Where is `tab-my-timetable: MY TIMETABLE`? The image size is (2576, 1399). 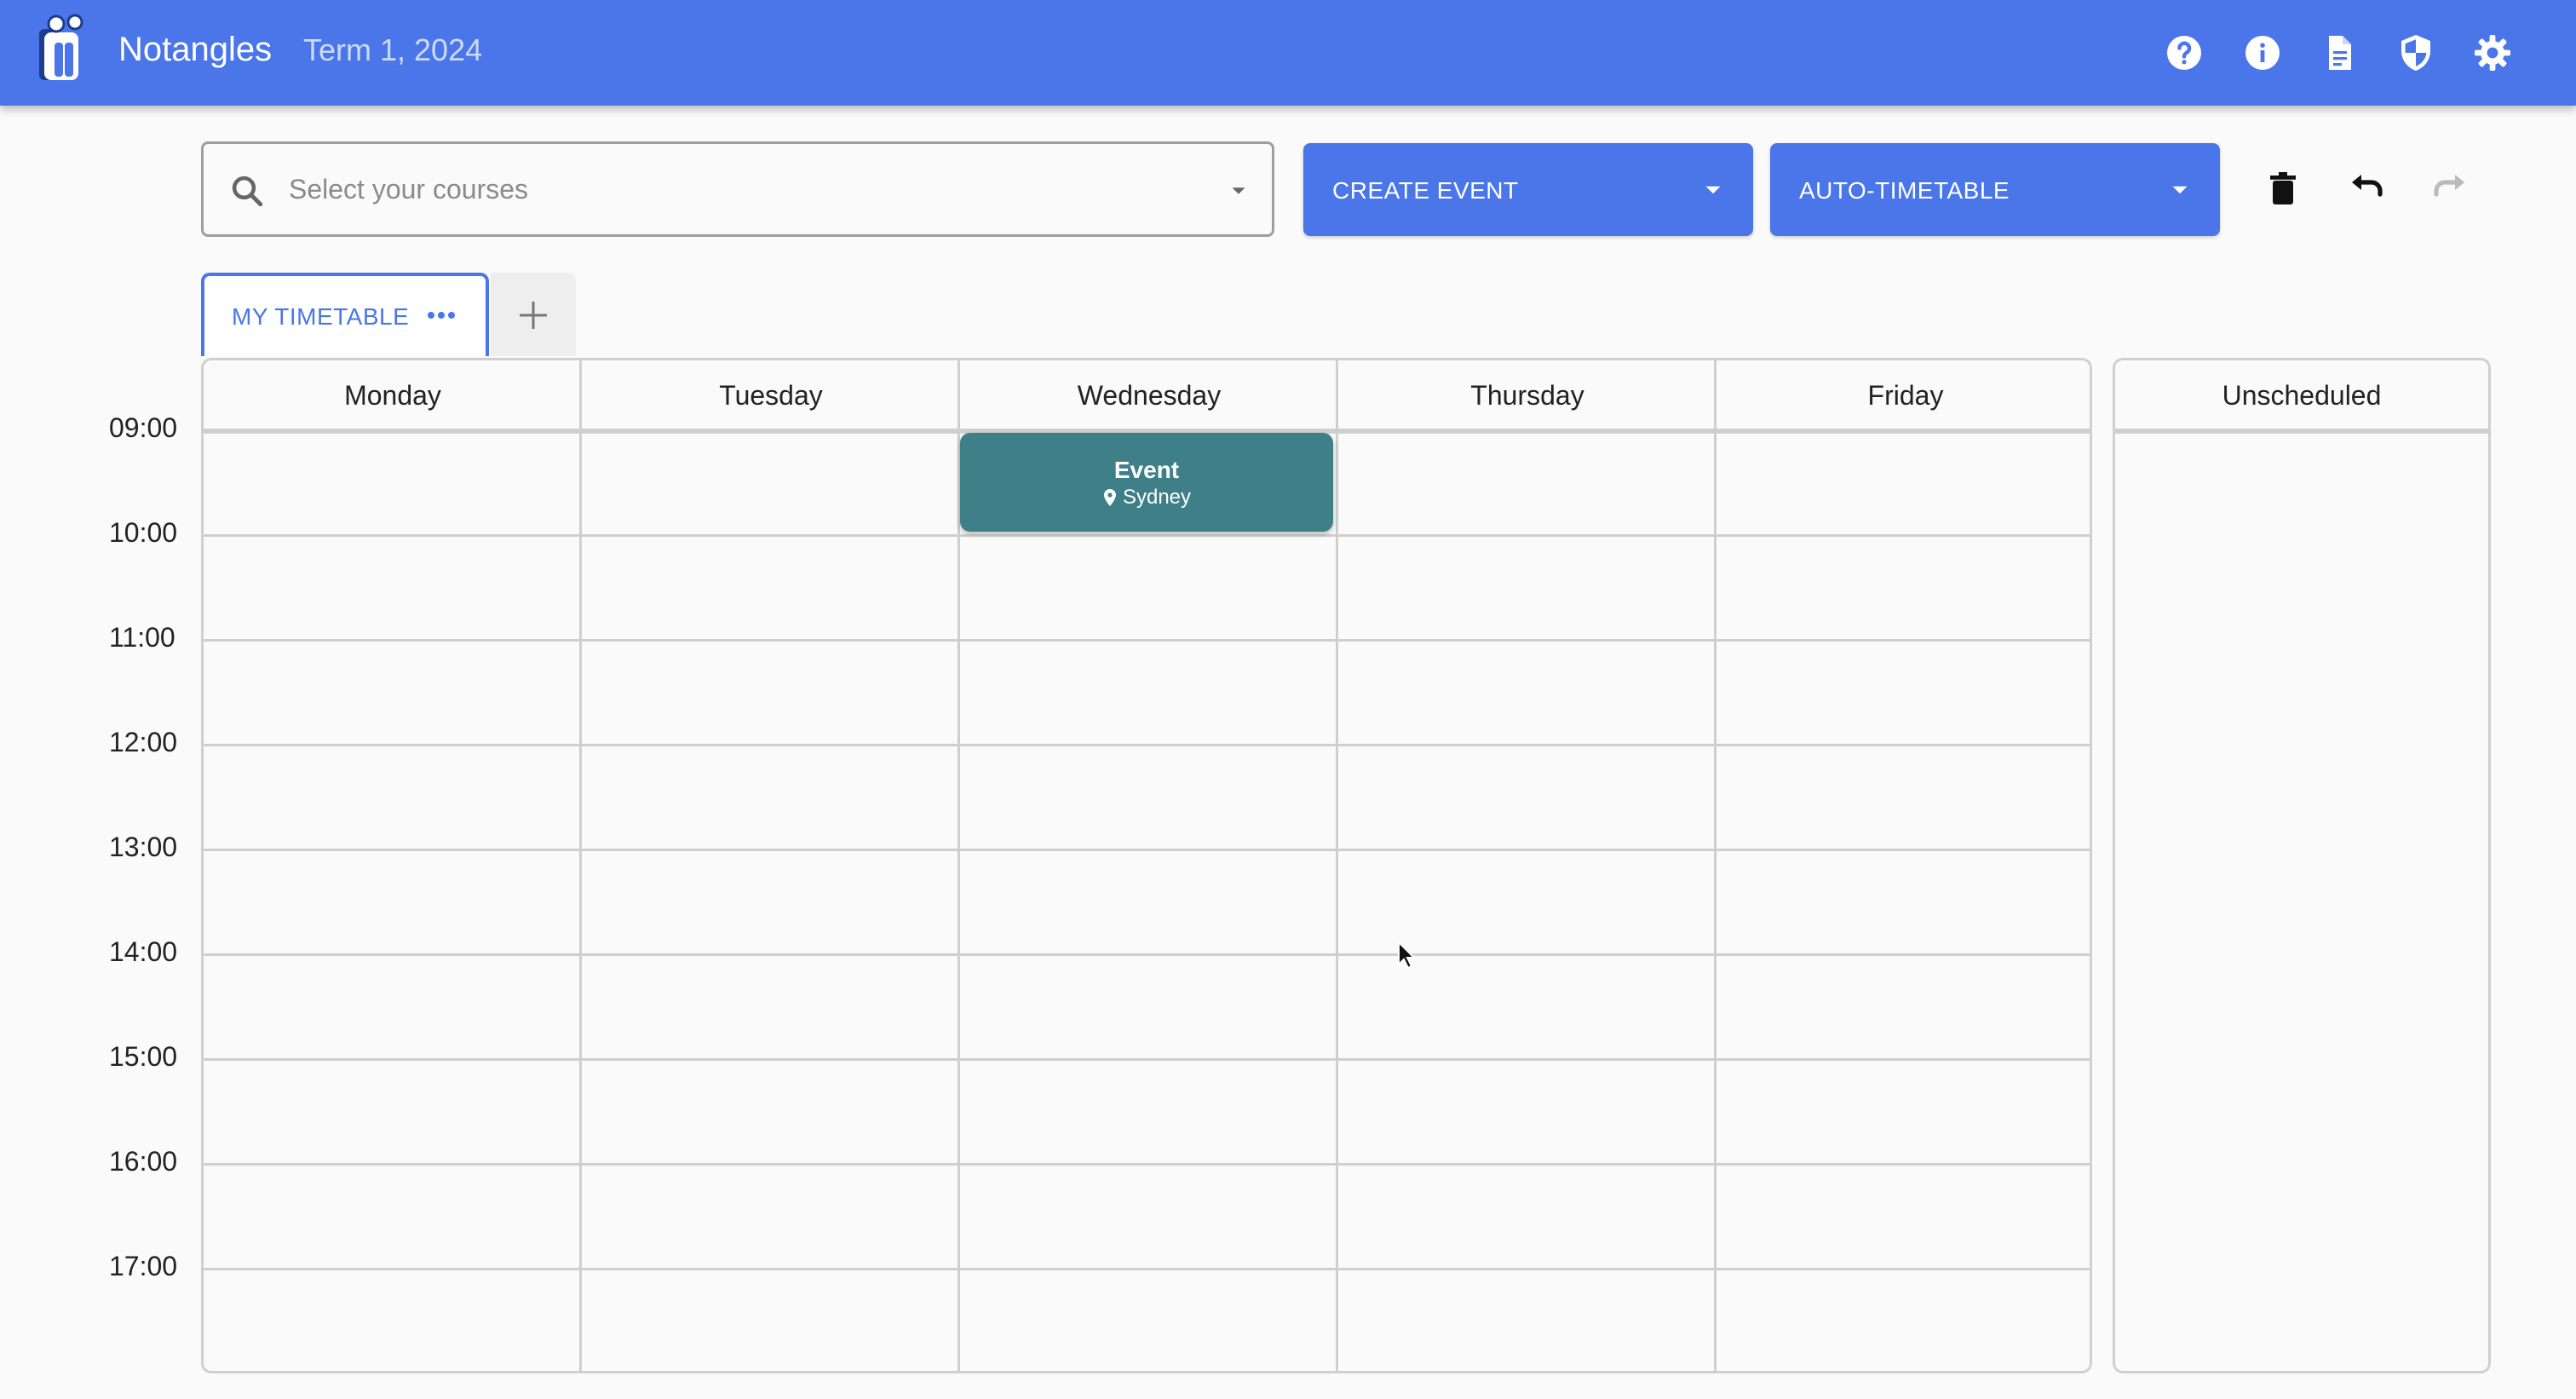
tab-my-timetable: MY TIMETABLE is located at coordinates (345, 314).